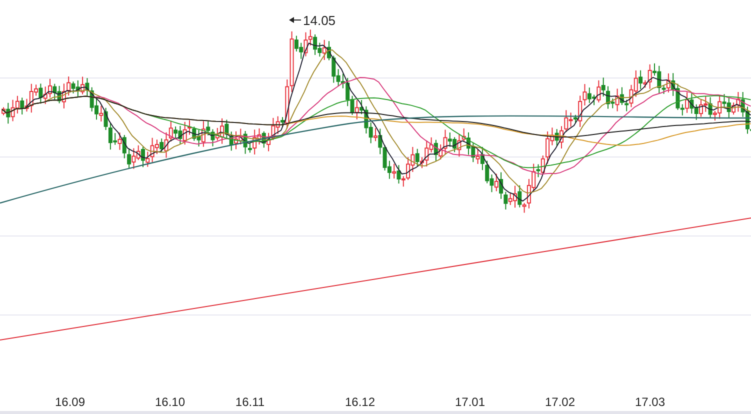 The image size is (751, 414). What do you see at coordinates (250, 402) in the screenshot?
I see `axis-label: 16.11` at bounding box center [250, 402].